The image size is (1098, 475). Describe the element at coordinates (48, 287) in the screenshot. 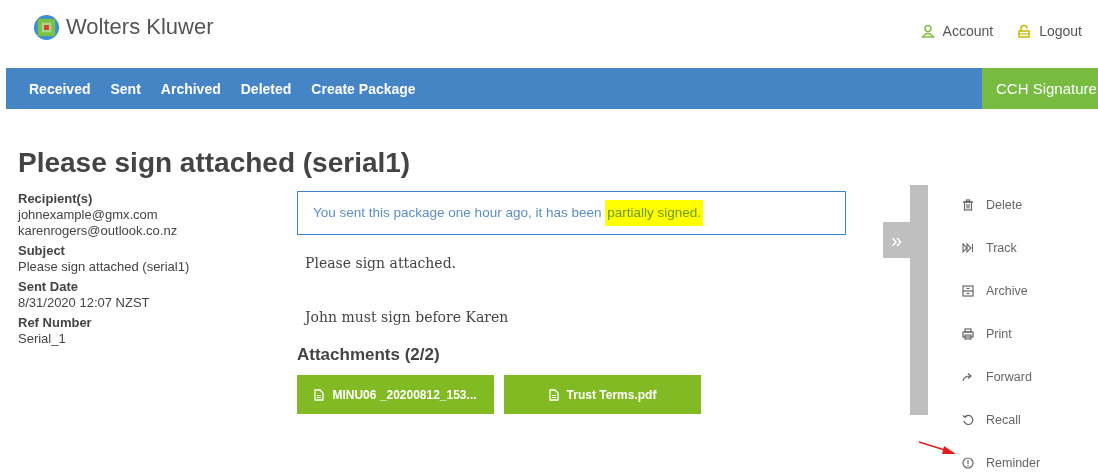

I see `detail-label: Sent Date` at that location.